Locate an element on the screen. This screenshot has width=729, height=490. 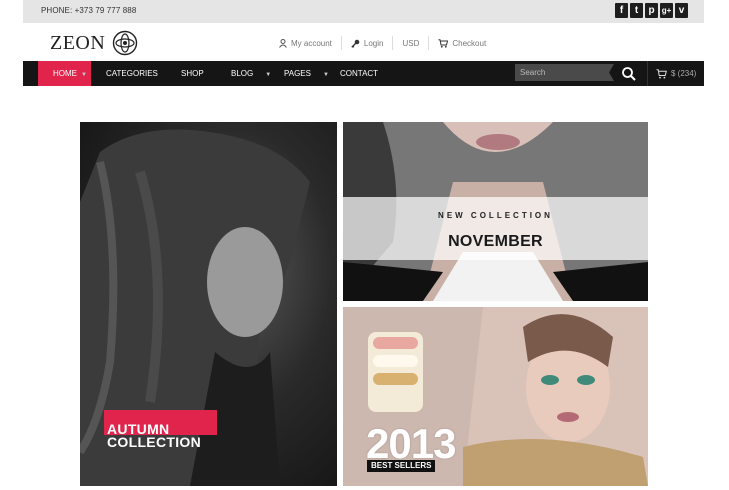
login-link: Login is located at coordinates (366, 43).